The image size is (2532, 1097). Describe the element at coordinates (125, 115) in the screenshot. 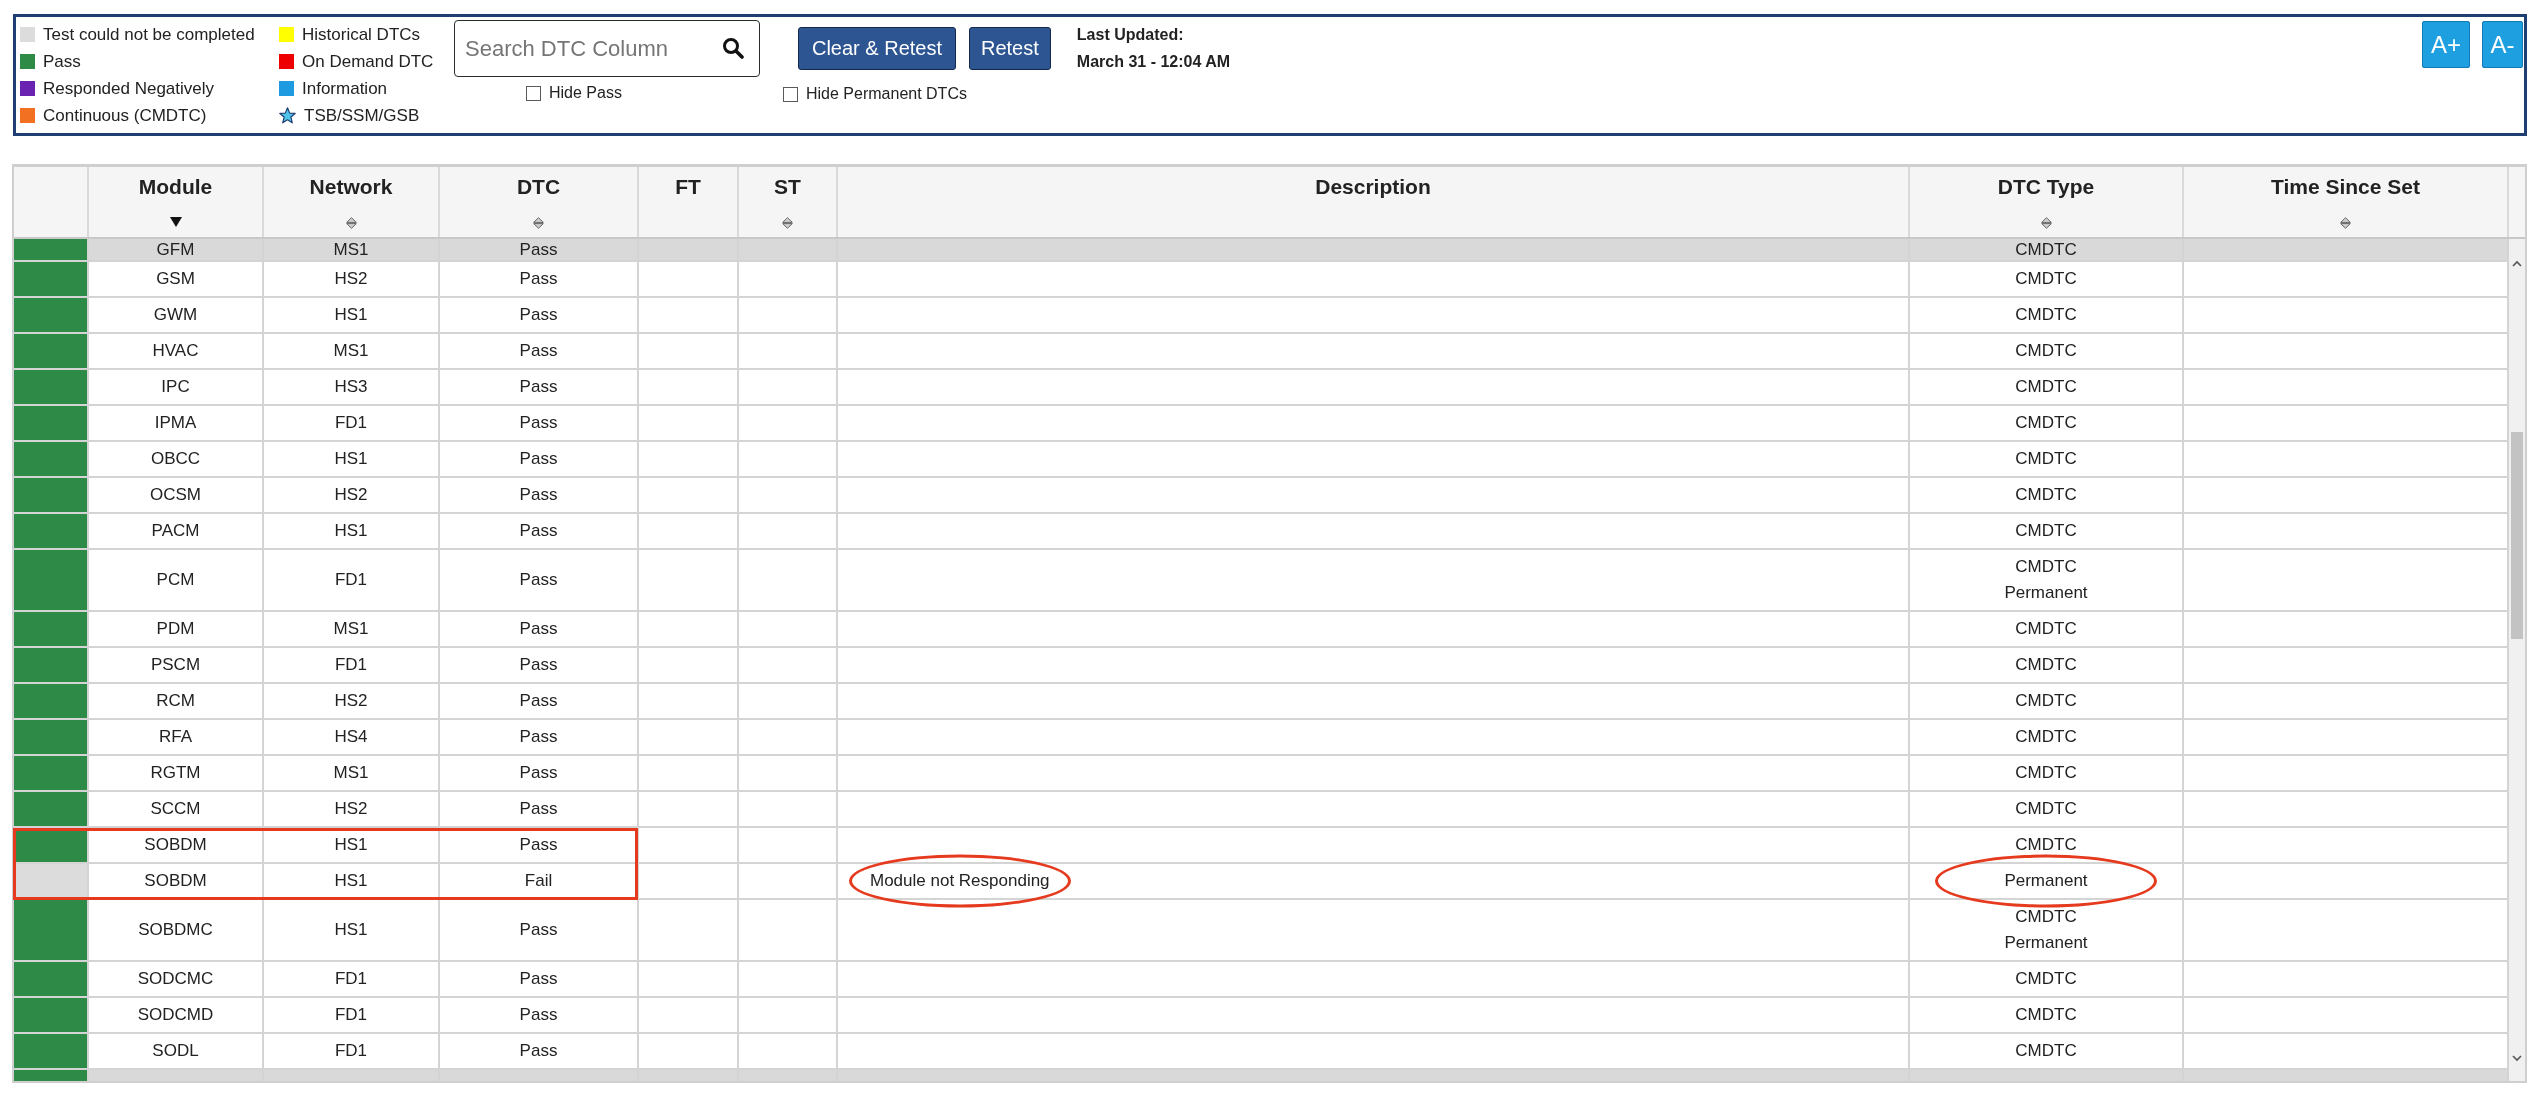

I see `legend-label: Continuous (CMDTC)` at that location.